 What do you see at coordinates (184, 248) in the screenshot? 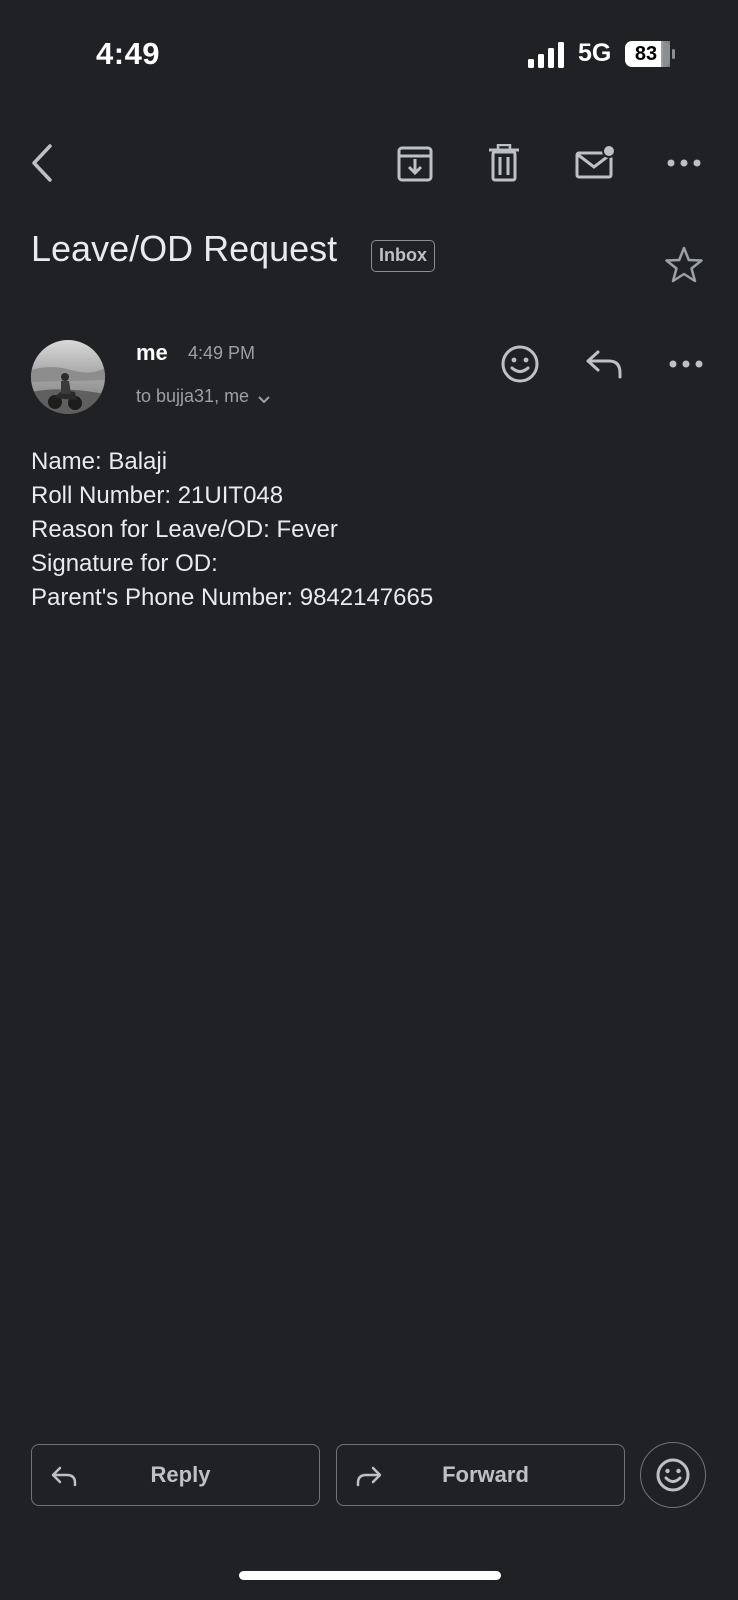
I see `email-subject: Leave/OD Request` at bounding box center [184, 248].